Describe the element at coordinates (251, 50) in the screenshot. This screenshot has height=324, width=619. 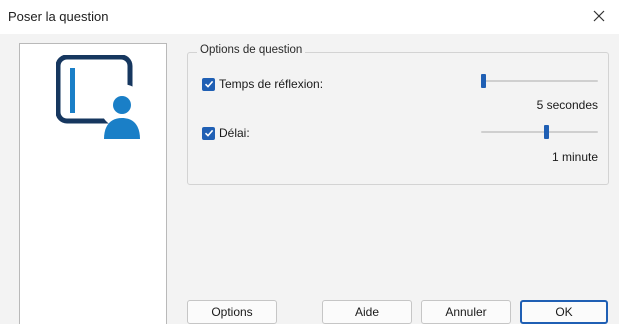
I see `options-group-legend: Options de question` at that location.